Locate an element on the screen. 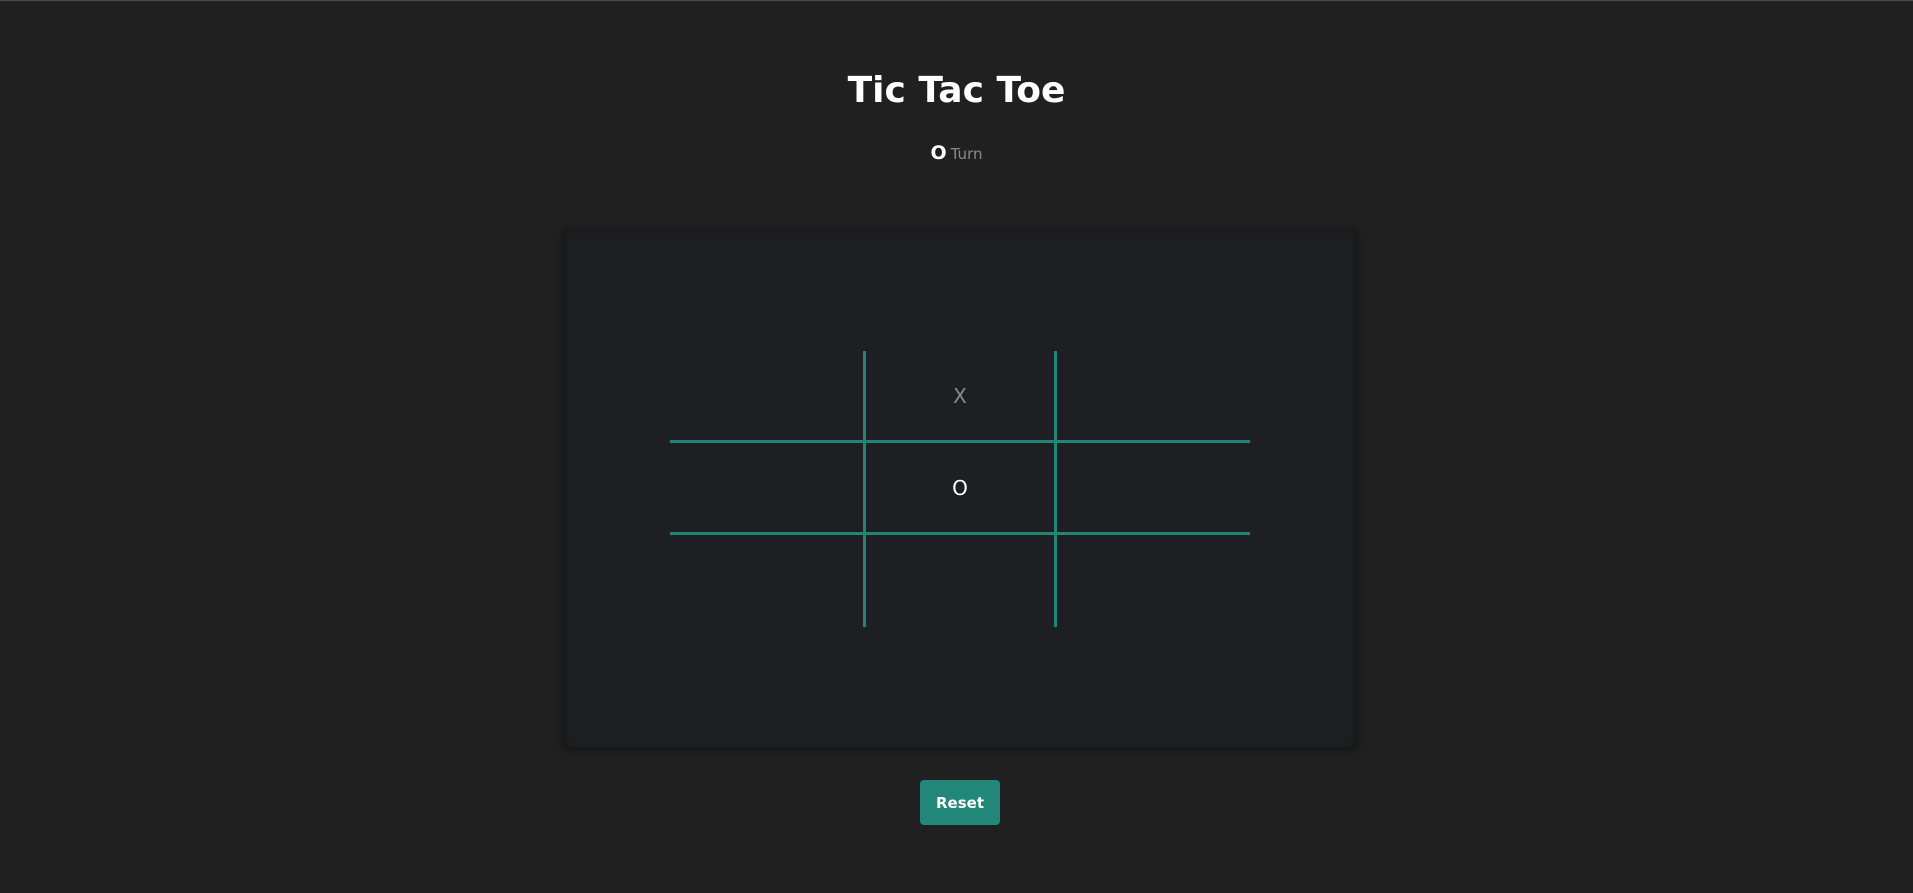  current-player: O is located at coordinates (938, 153).